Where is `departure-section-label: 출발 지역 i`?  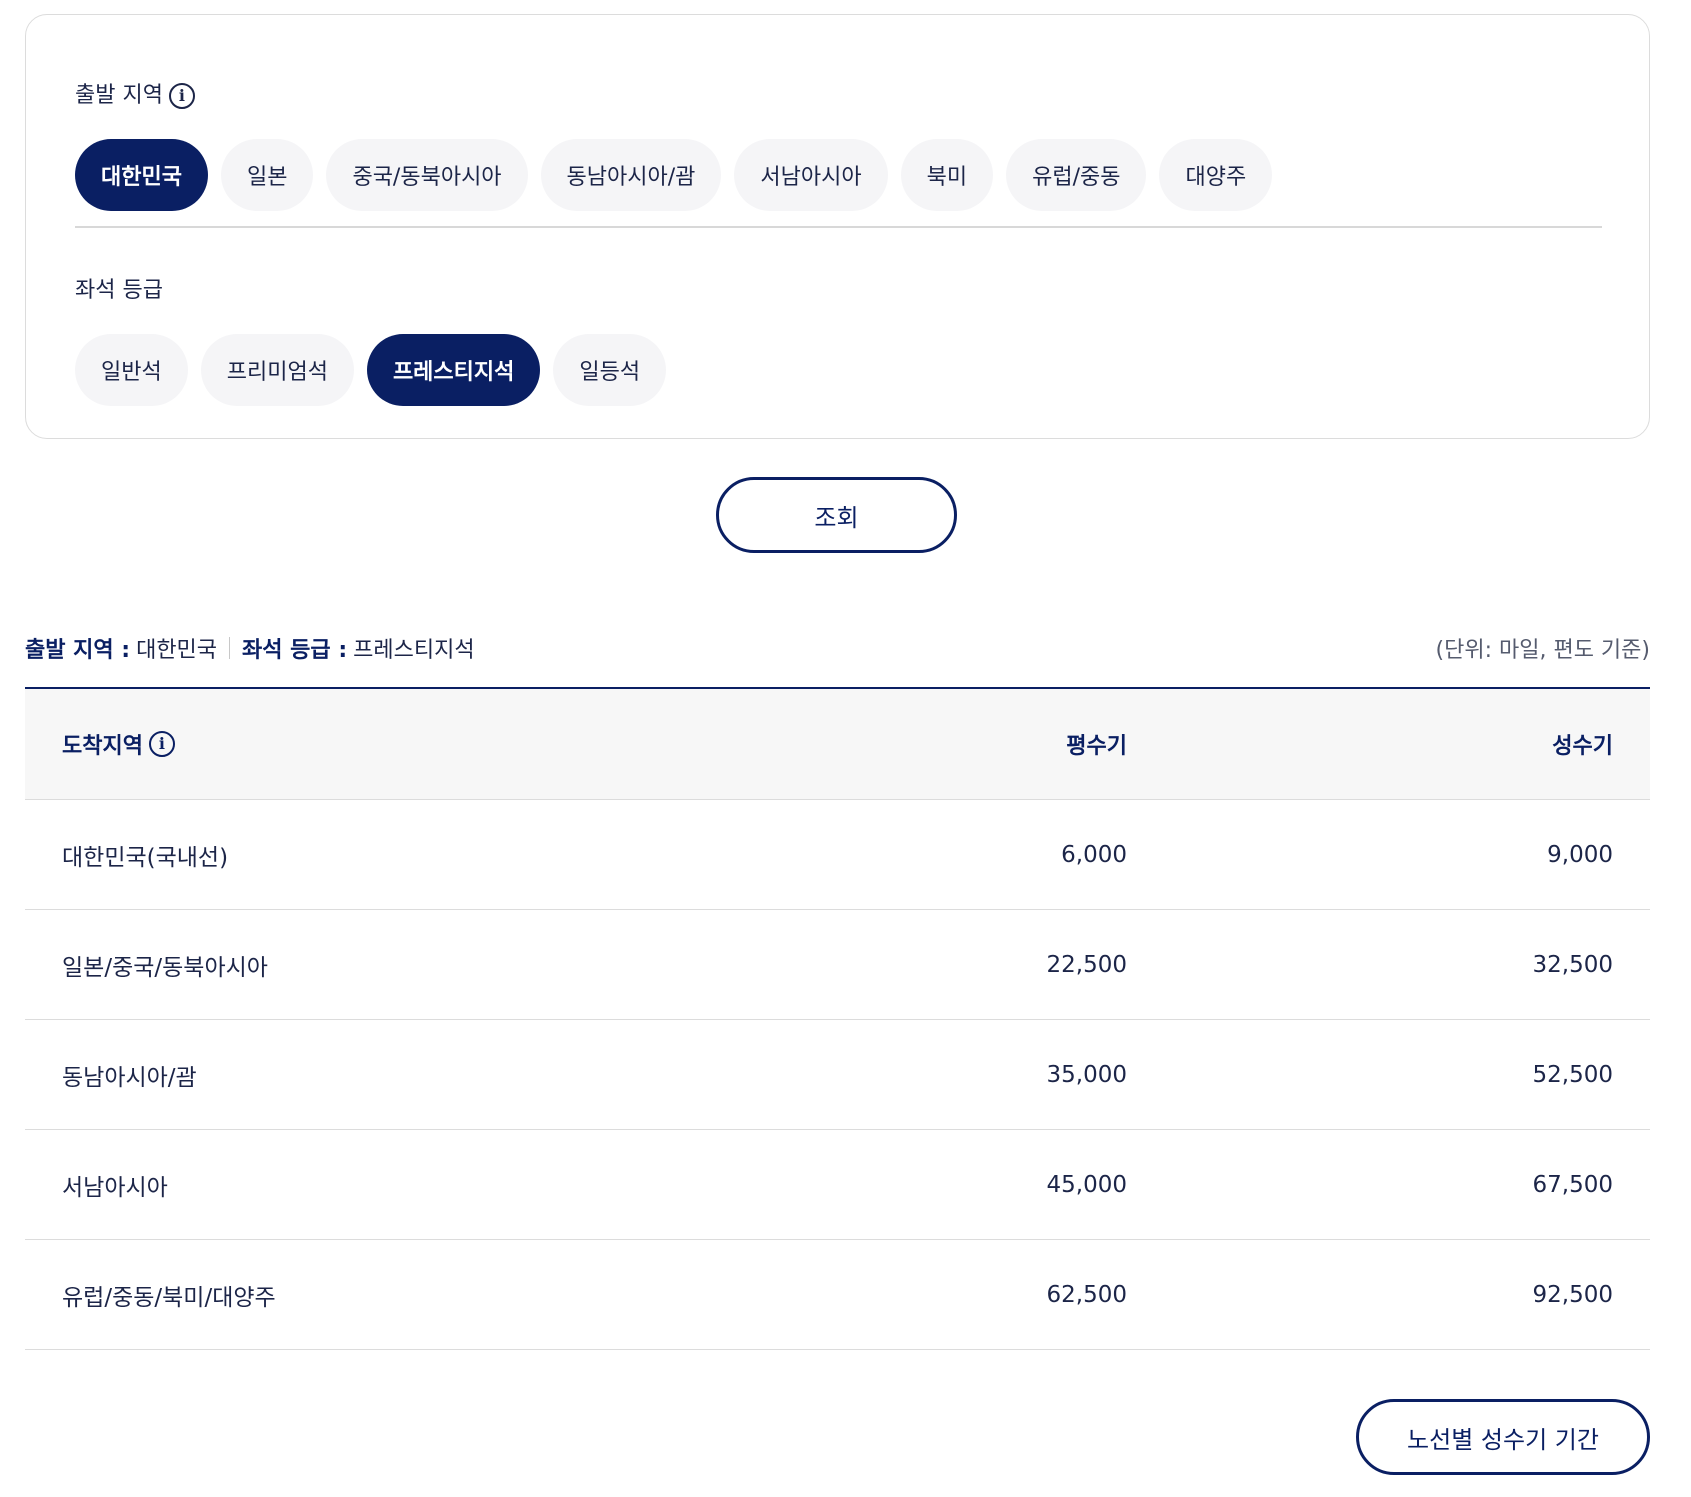
departure-section-label: 출발 지역 i is located at coordinates (135, 96).